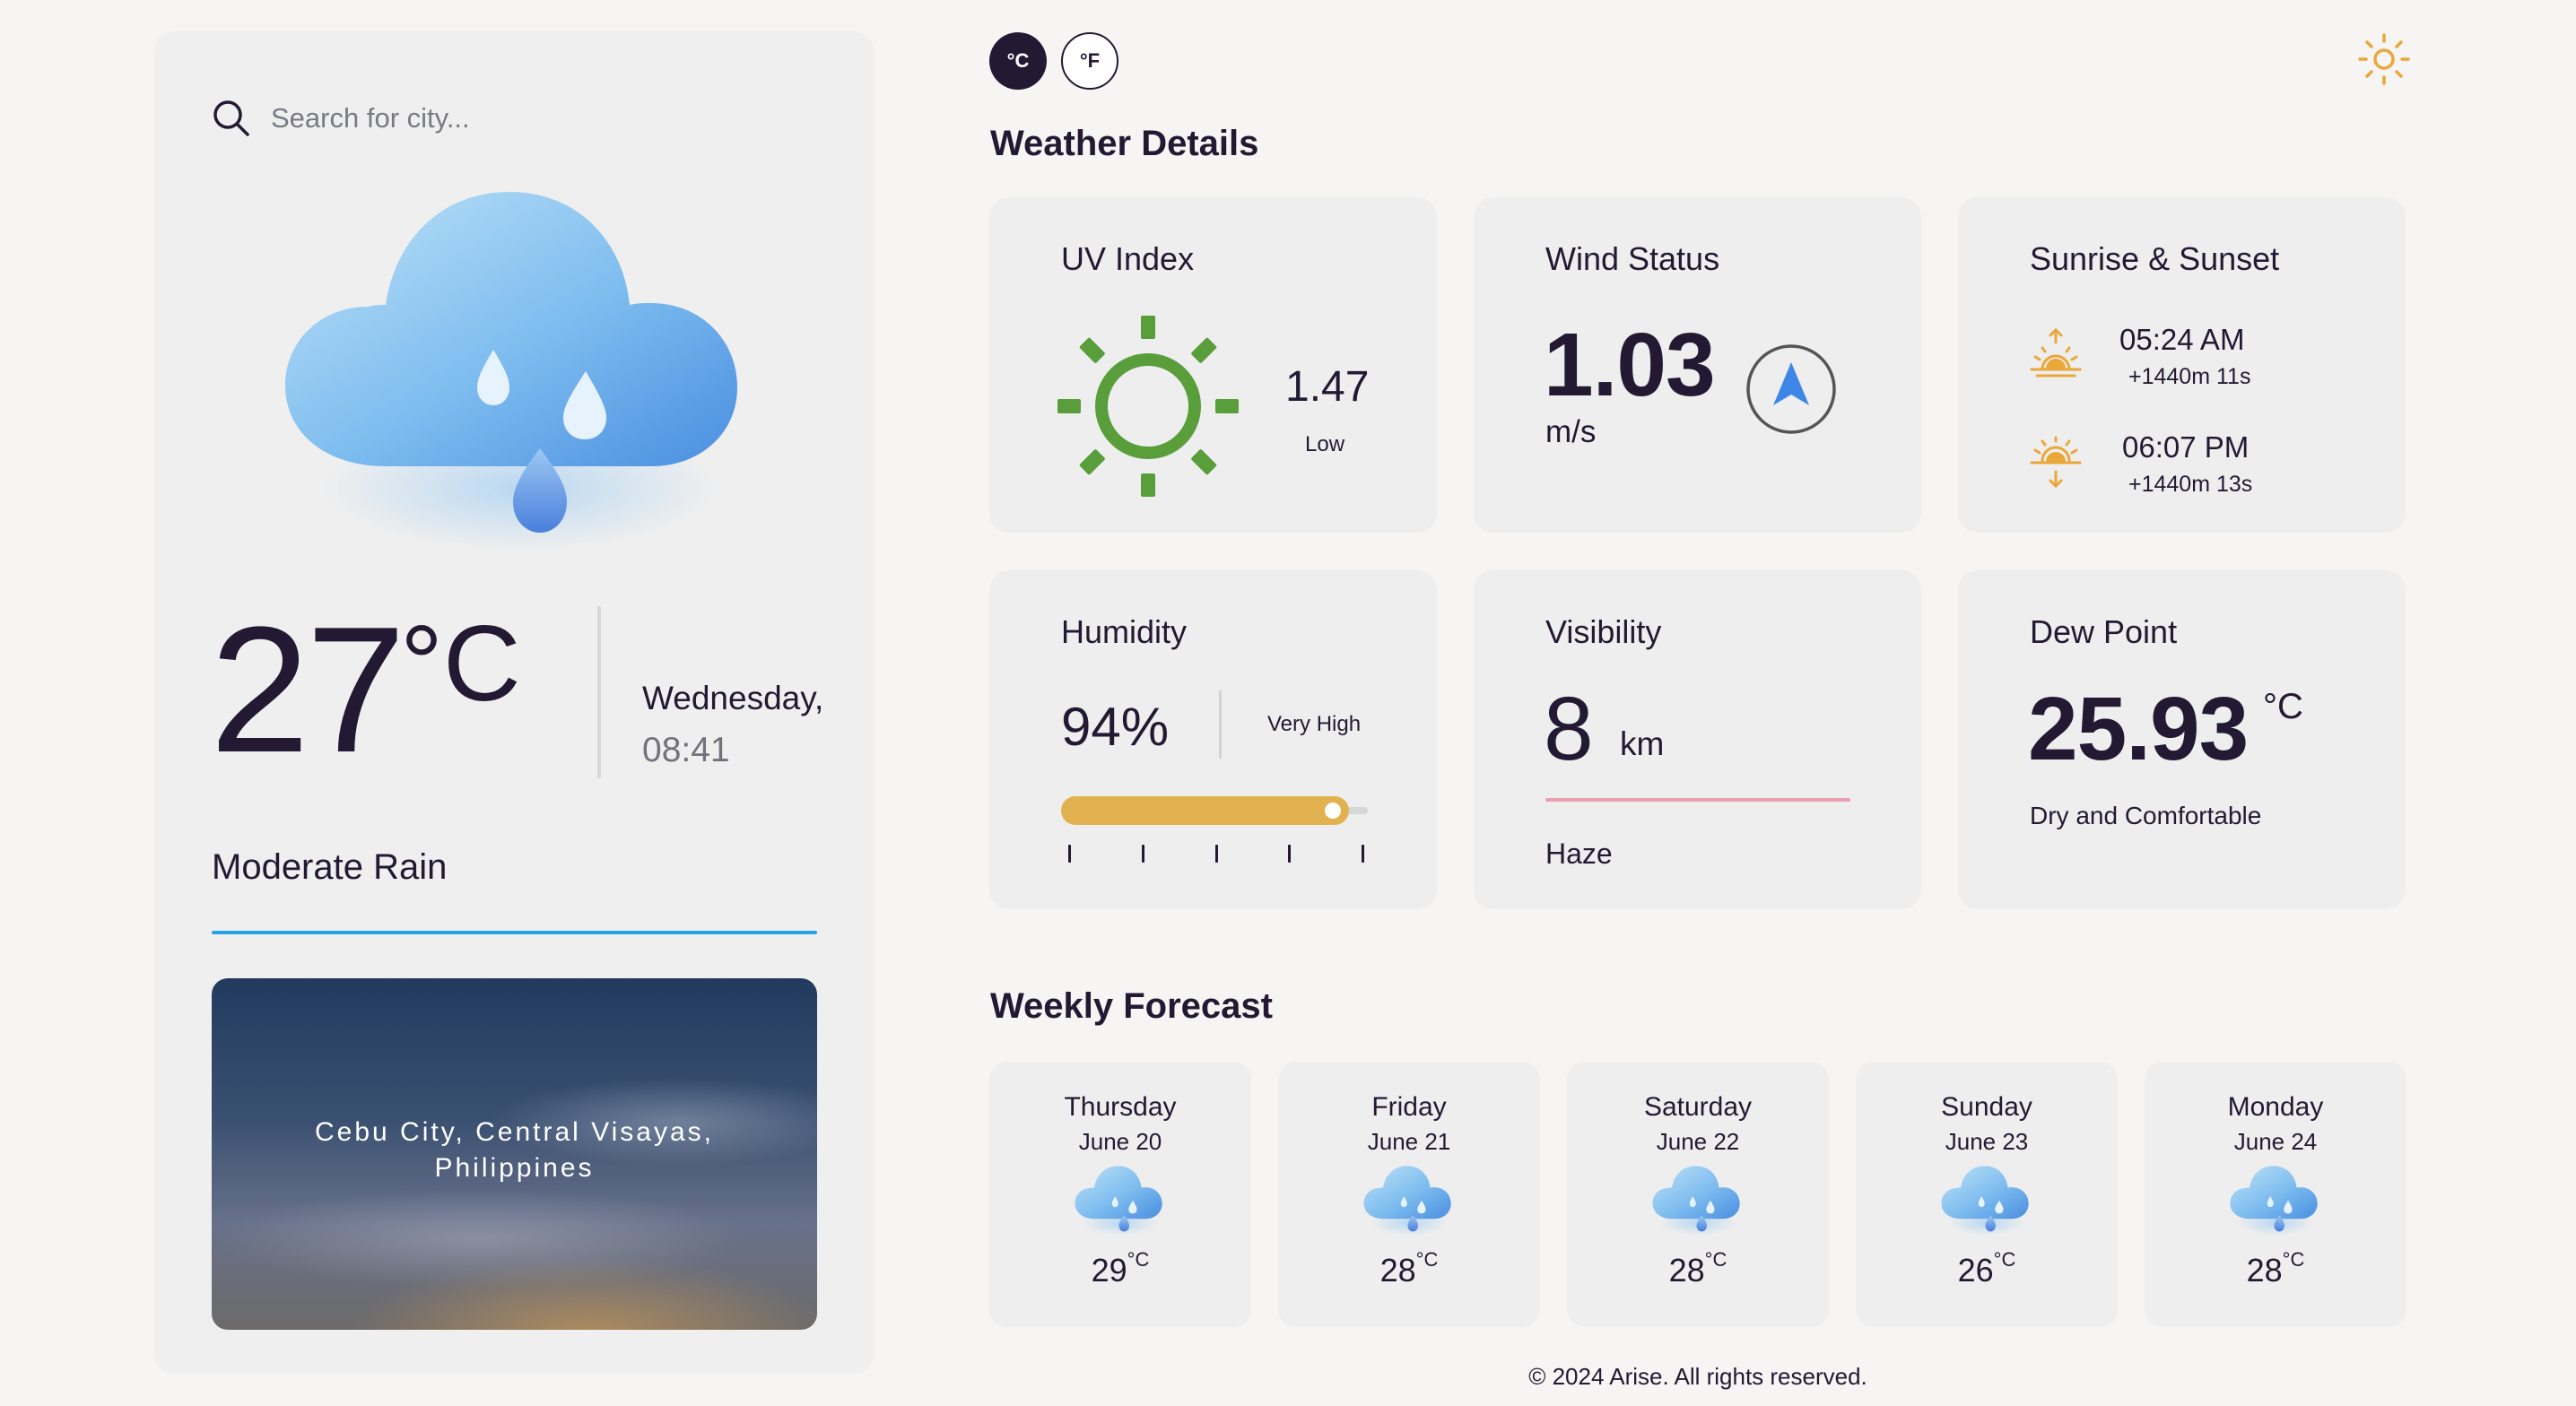 Image resolution: width=2576 pixels, height=1406 pixels. I want to click on dew-point-value: 25.93, so click(2138, 729).